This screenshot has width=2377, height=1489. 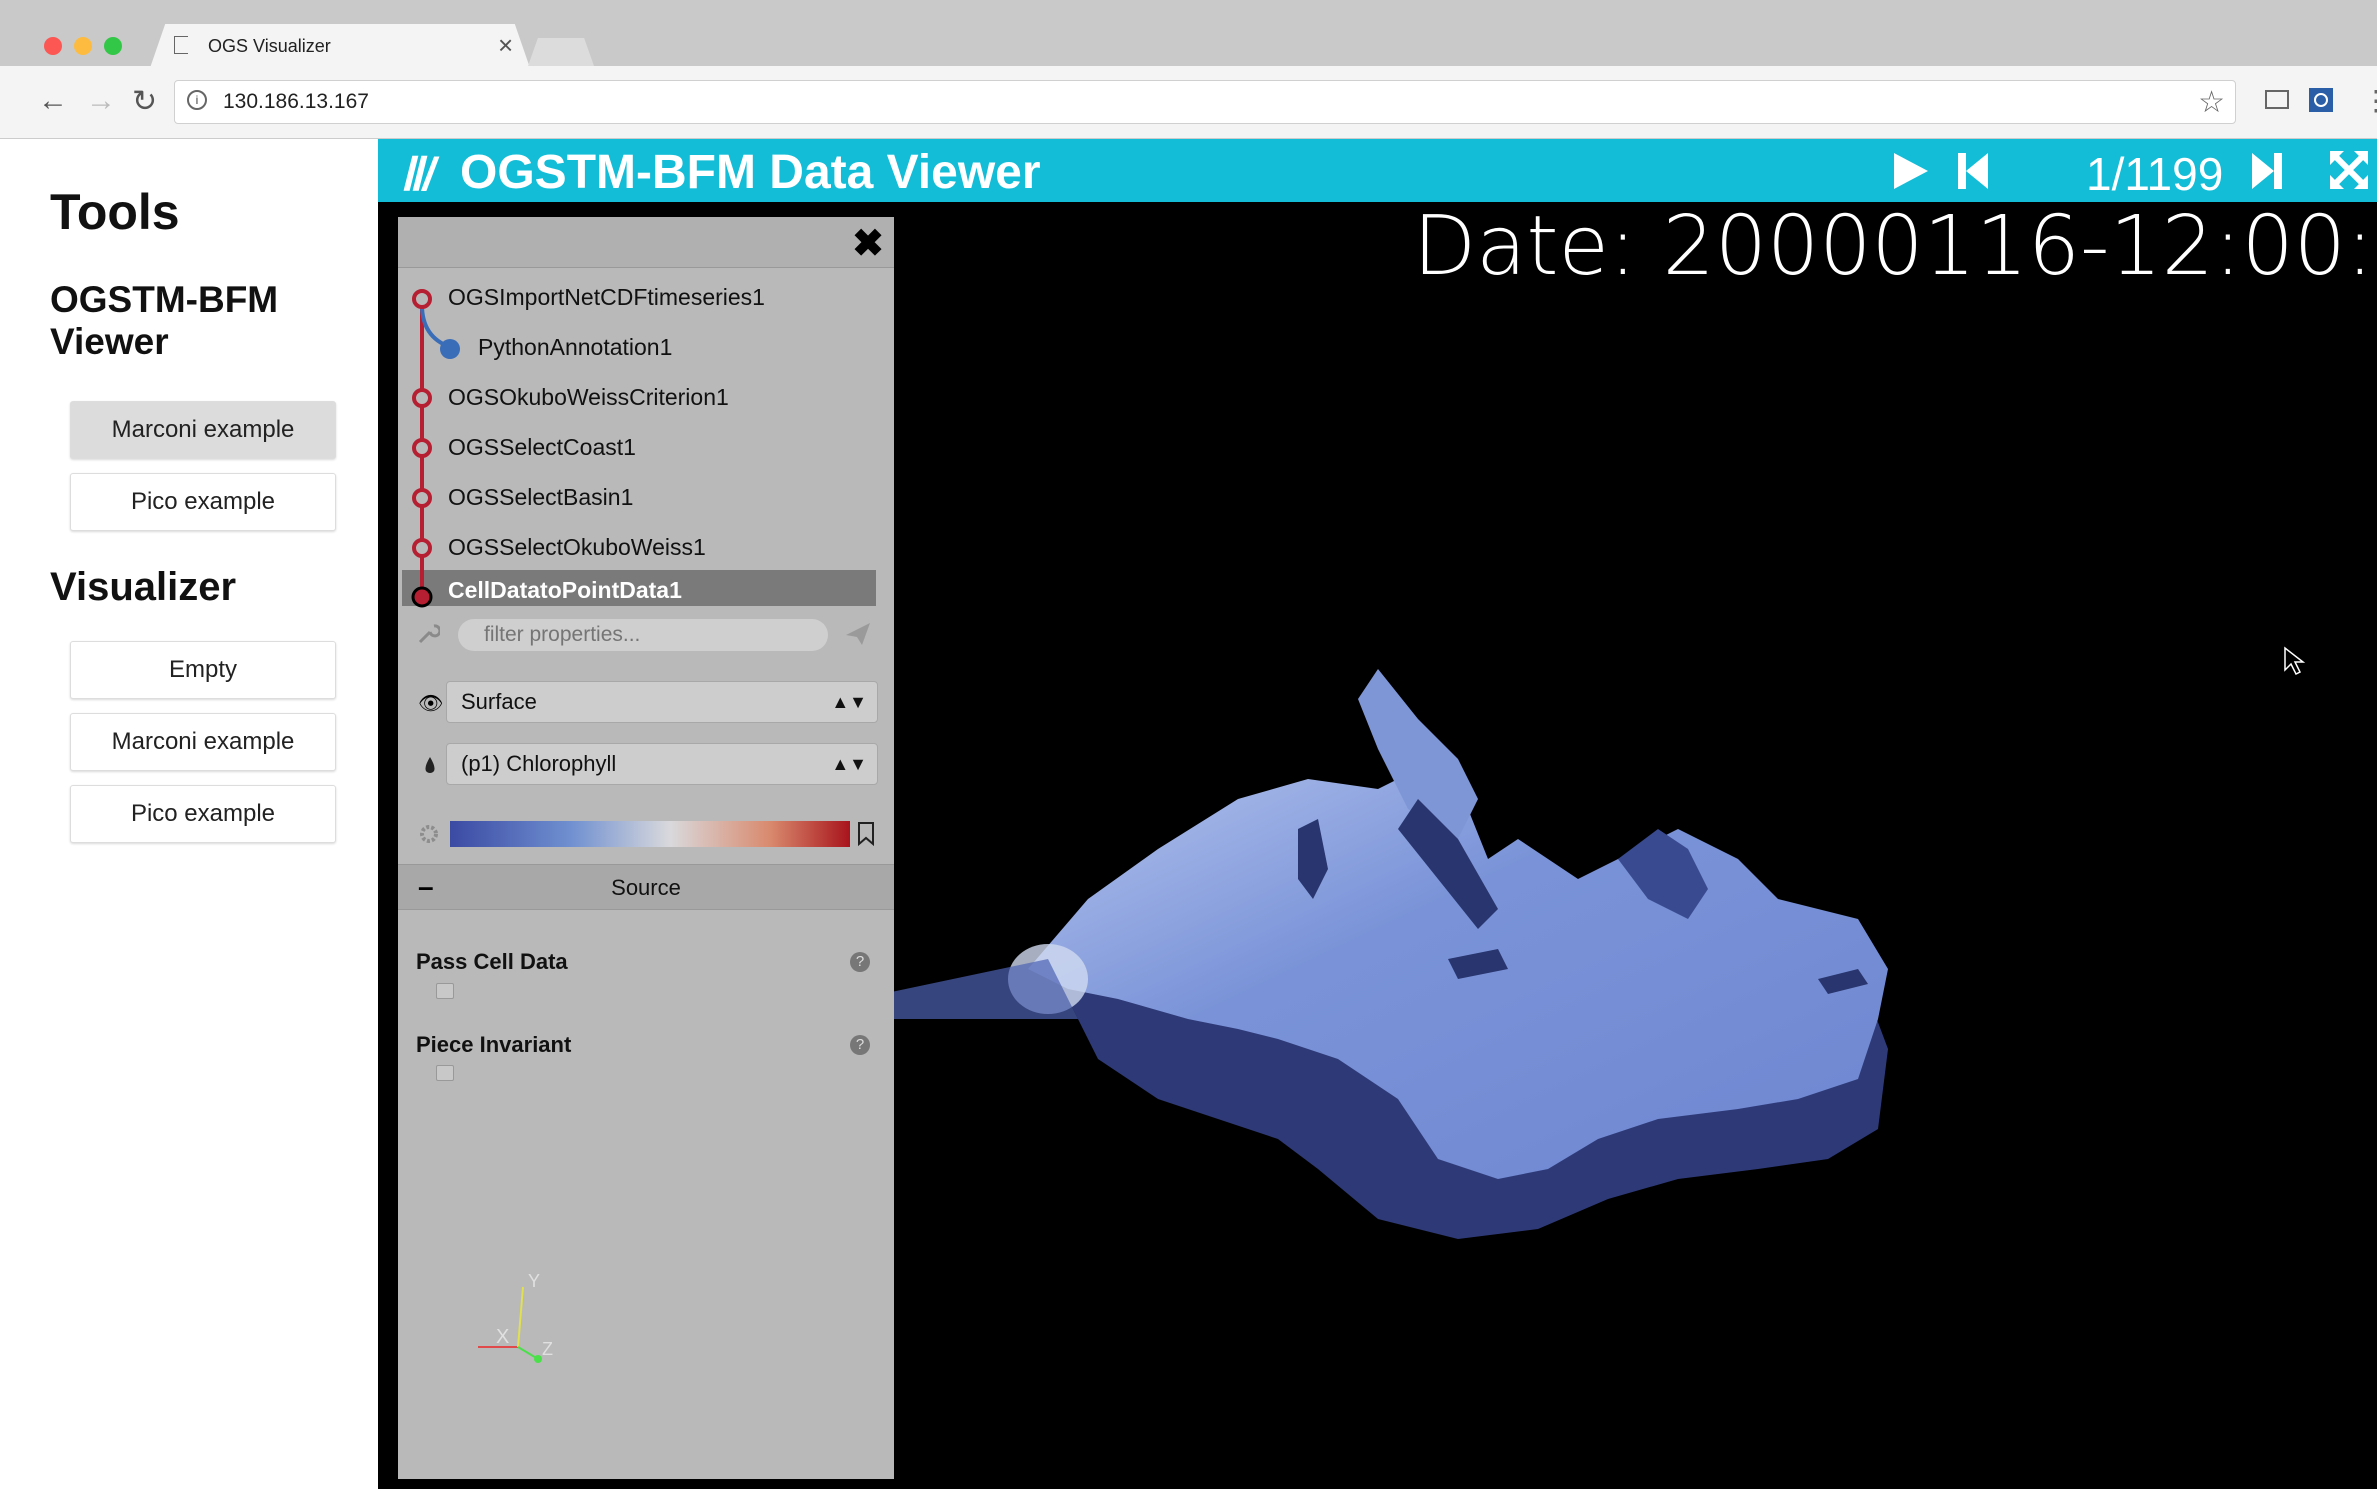 I want to click on menu-kebab-icon: ⋮, so click(x=2369, y=100).